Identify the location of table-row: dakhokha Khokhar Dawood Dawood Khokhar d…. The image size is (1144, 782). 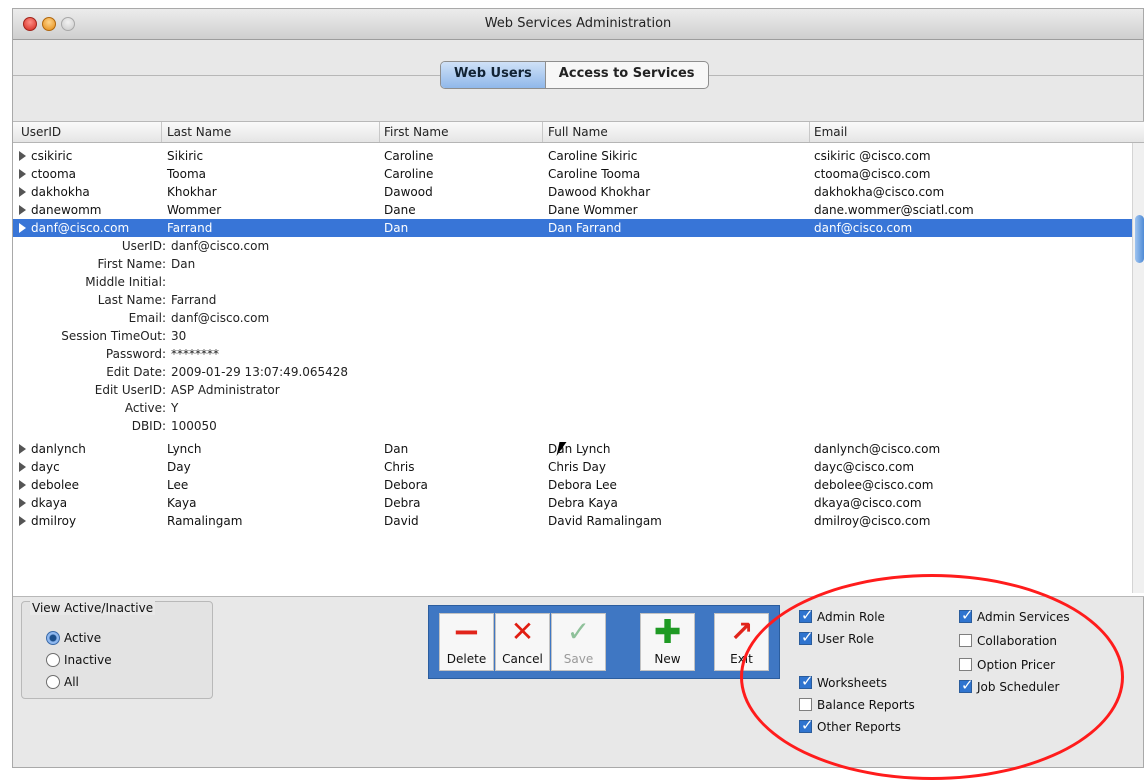
(573, 192).